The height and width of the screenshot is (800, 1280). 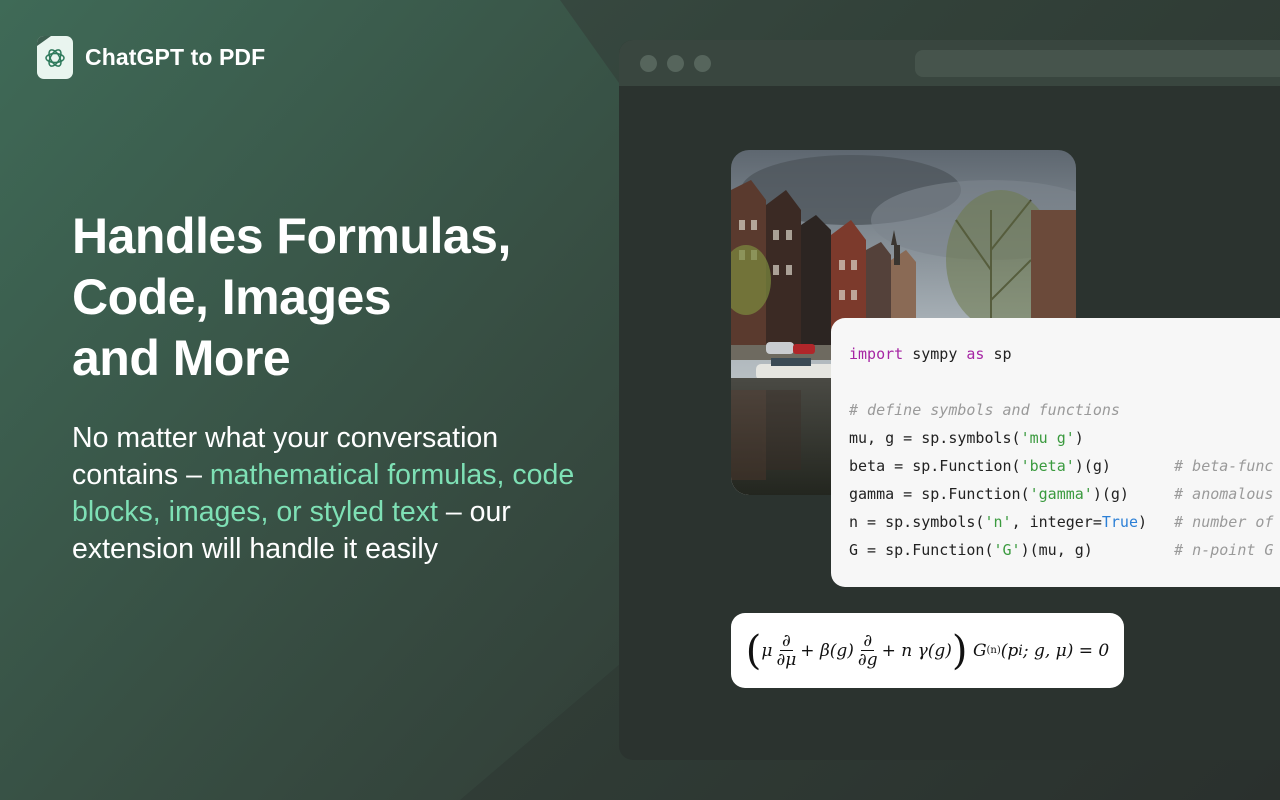 What do you see at coordinates (1066, 650) in the screenshot?
I see `formula-term: ; g, μ) = 0` at bounding box center [1066, 650].